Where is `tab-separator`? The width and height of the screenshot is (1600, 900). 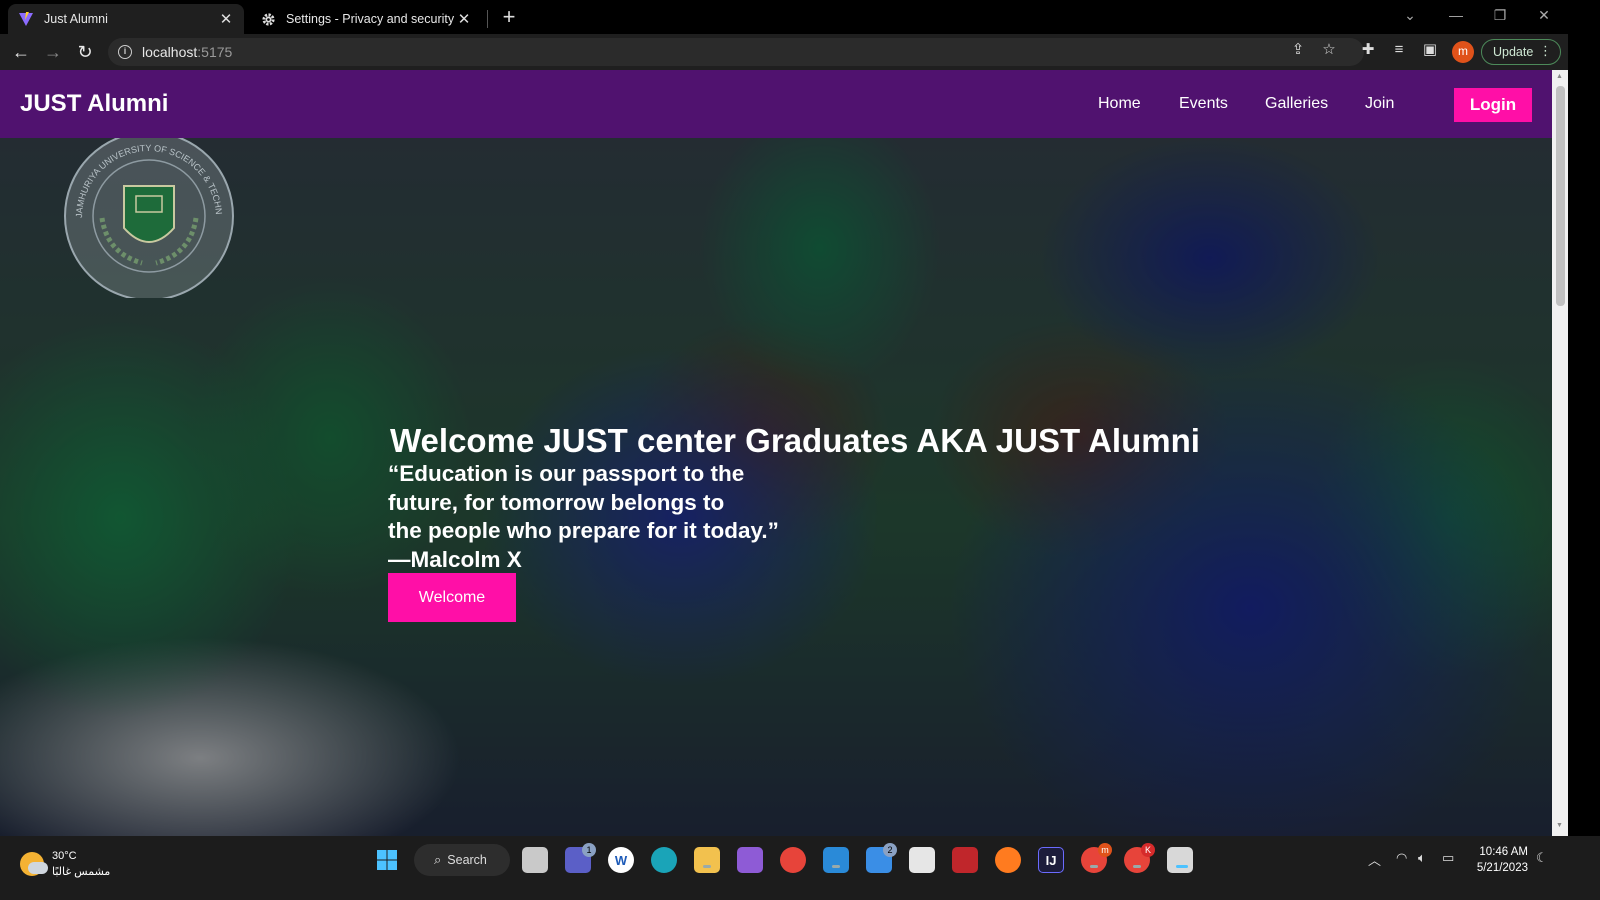 tab-separator is located at coordinates (487, 19).